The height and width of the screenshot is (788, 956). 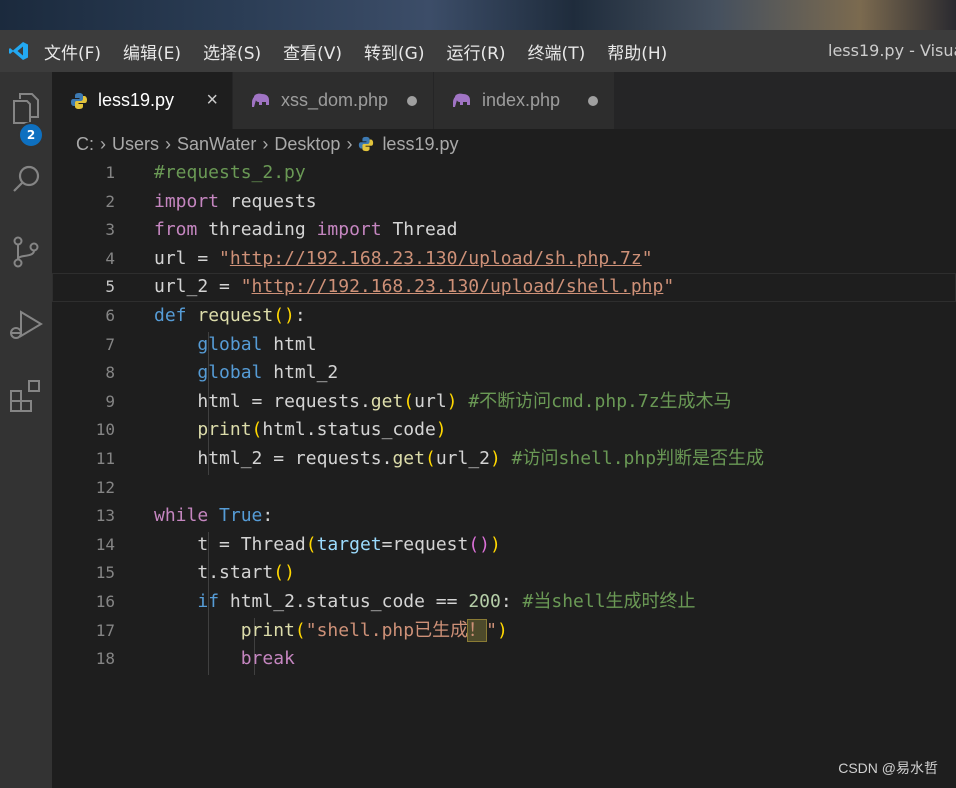 What do you see at coordinates (232, 51) in the screenshot?
I see `menu-selection: 选择(S)` at bounding box center [232, 51].